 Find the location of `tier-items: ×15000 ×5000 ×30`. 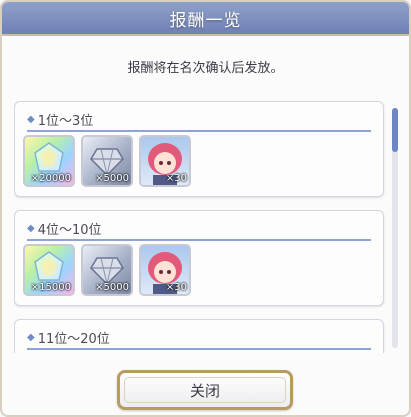

tier-items: ×15000 ×5000 ×30 is located at coordinates (107, 272).